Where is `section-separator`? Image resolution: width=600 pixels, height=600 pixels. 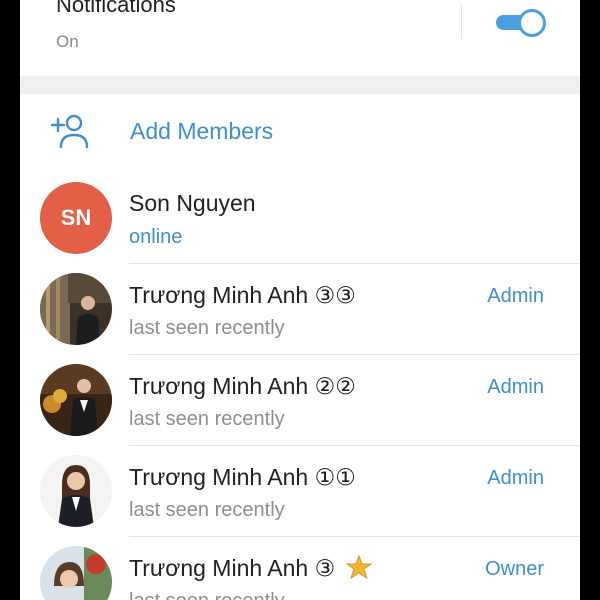
section-separator is located at coordinates (300, 85).